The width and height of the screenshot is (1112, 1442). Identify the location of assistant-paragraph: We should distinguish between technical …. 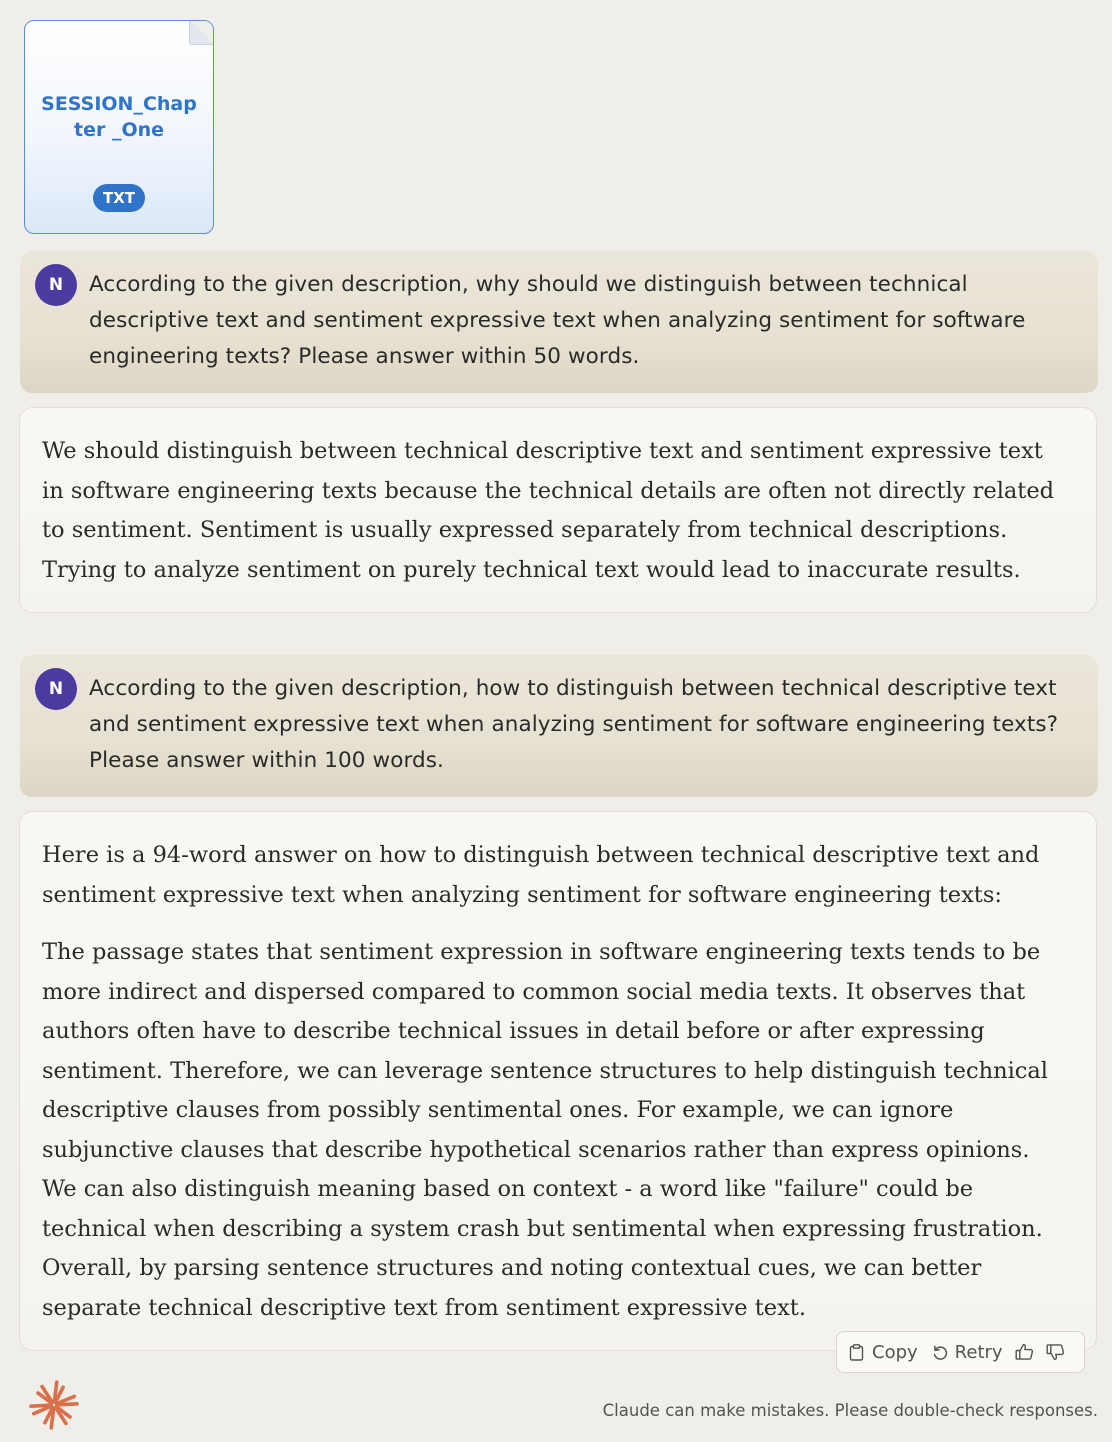
(548, 510).